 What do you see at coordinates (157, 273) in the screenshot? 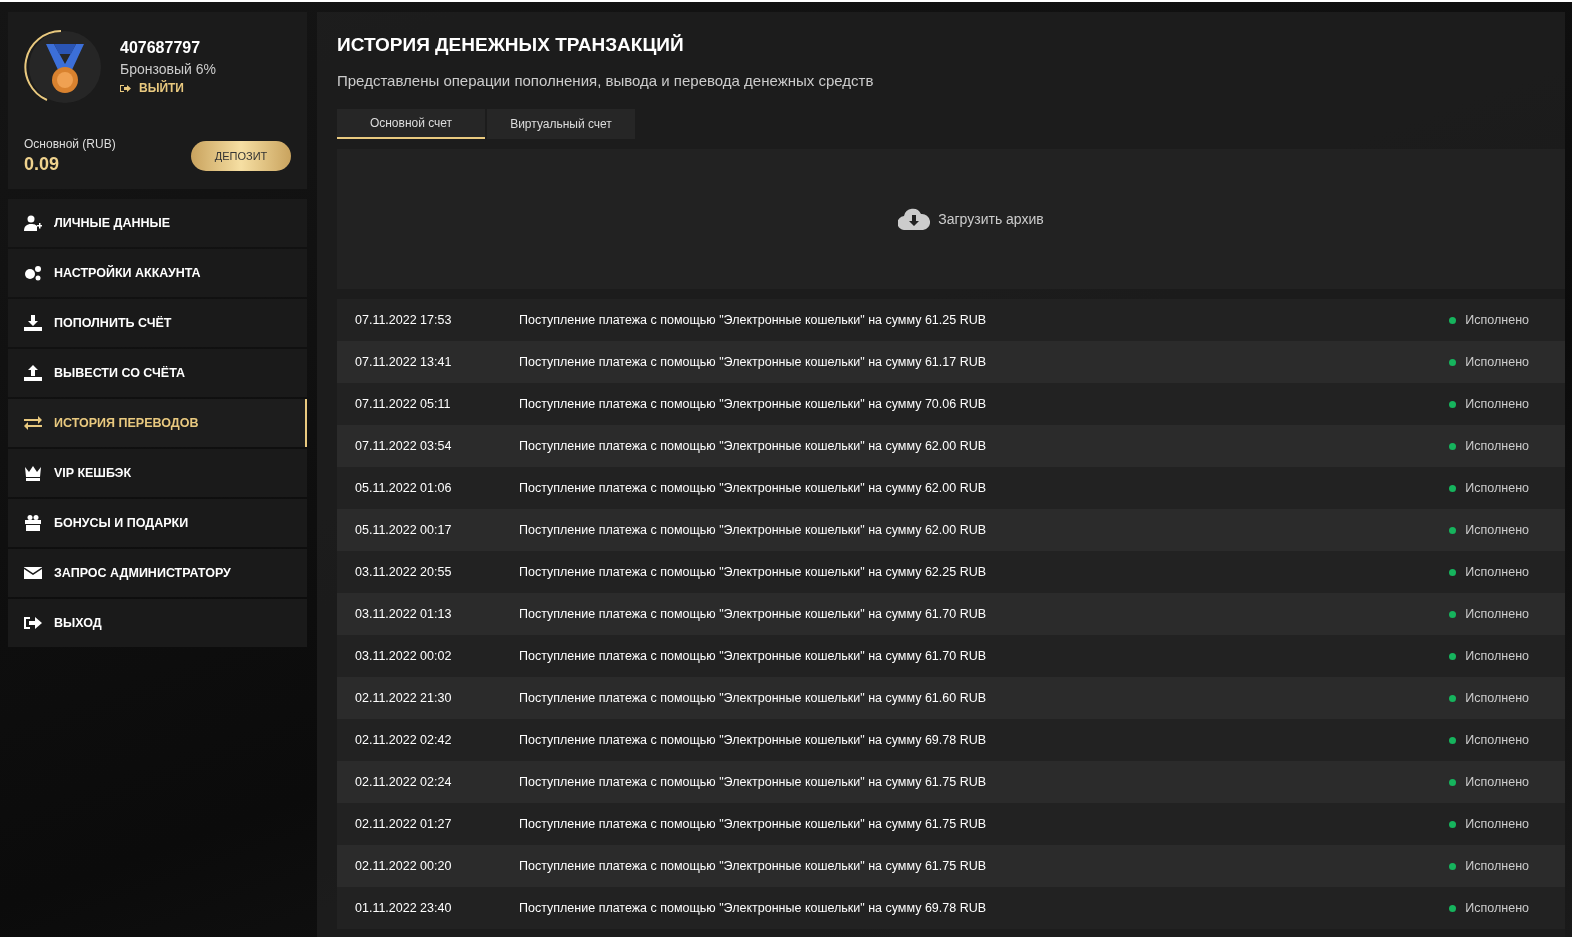
I see `menu-item: НАСТРОЙКИ АККАУНТА` at bounding box center [157, 273].